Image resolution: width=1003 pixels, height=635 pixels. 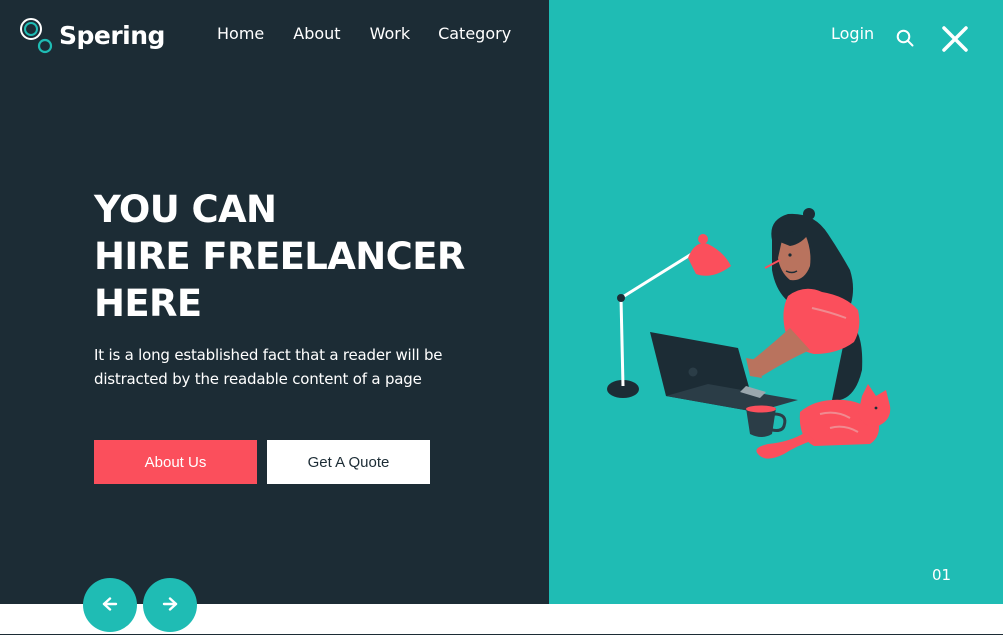 I want to click on hero-headline-line-3: HERE, so click(x=148, y=303).